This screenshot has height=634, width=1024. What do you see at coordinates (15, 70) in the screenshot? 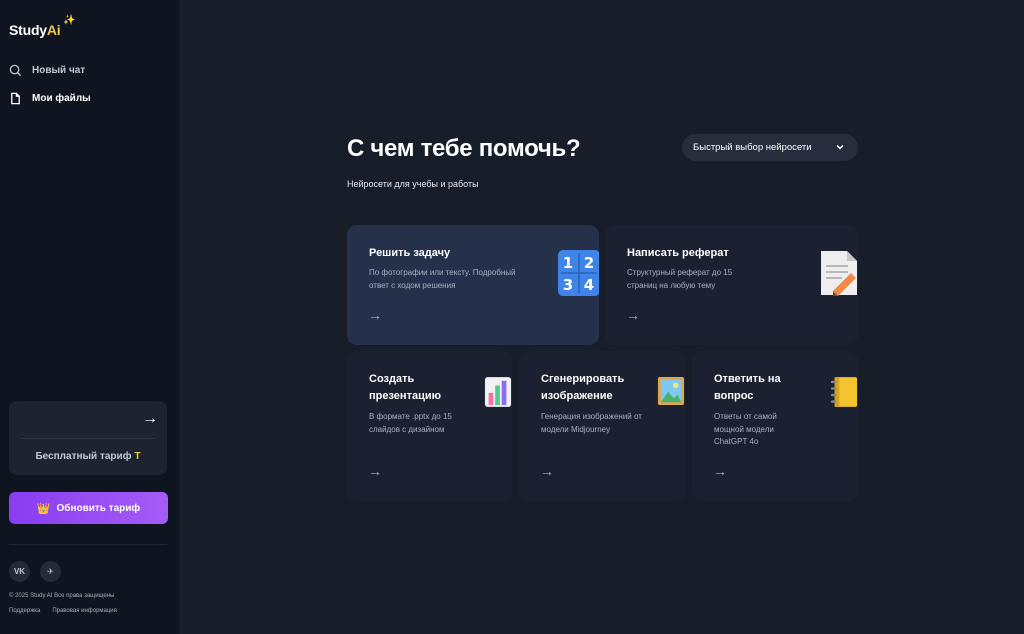
I see `search-icon` at bounding box center [15, 70].